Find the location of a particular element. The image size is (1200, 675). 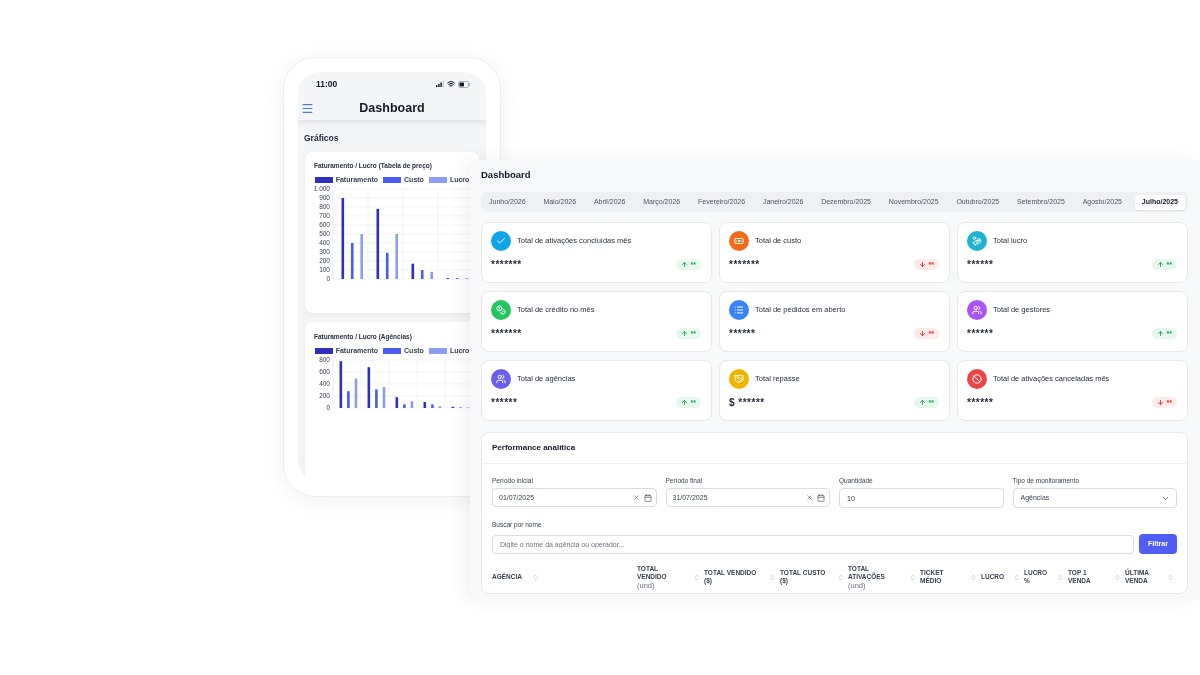

screen-title: Dashboard is located at coordinates (392, 108).